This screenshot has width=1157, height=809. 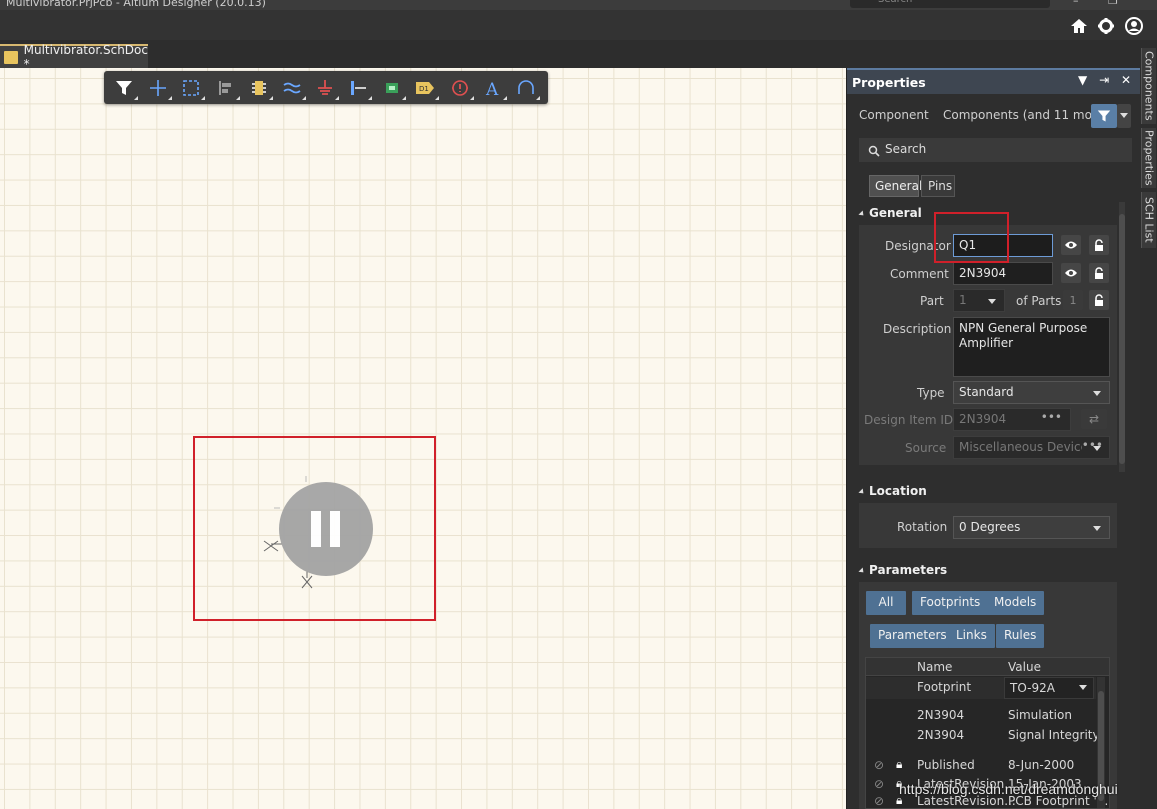 I want to click on param-name: Footprint, so click(x=944, y=687).